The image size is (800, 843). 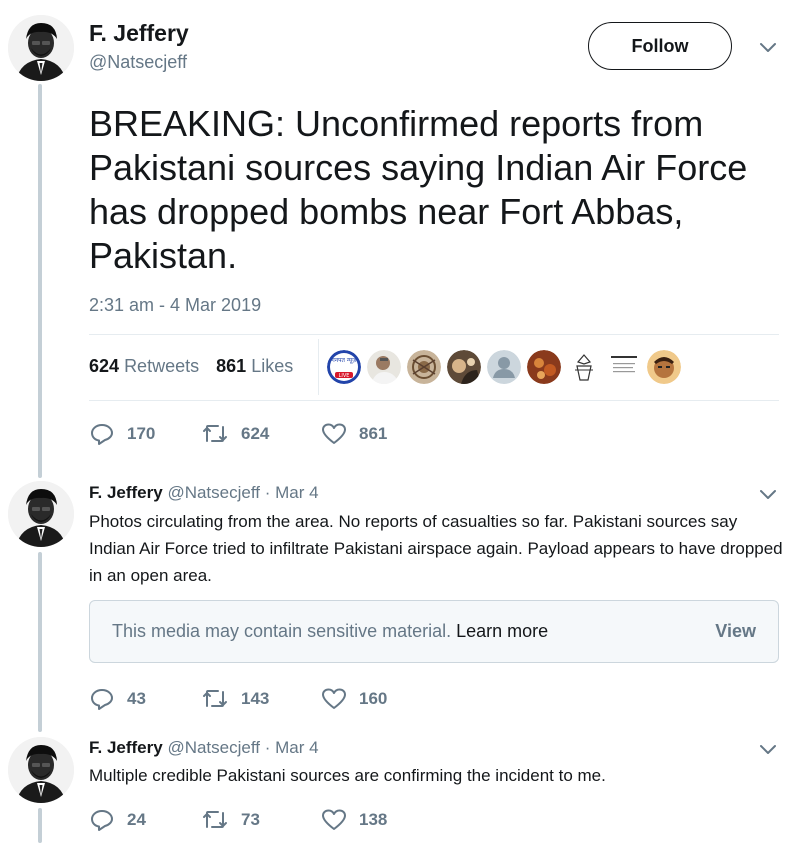 What do you see at coordinates (261, 820) in the screenshot?
I see `retweet-button: 73` at bounding box center [261, 820].